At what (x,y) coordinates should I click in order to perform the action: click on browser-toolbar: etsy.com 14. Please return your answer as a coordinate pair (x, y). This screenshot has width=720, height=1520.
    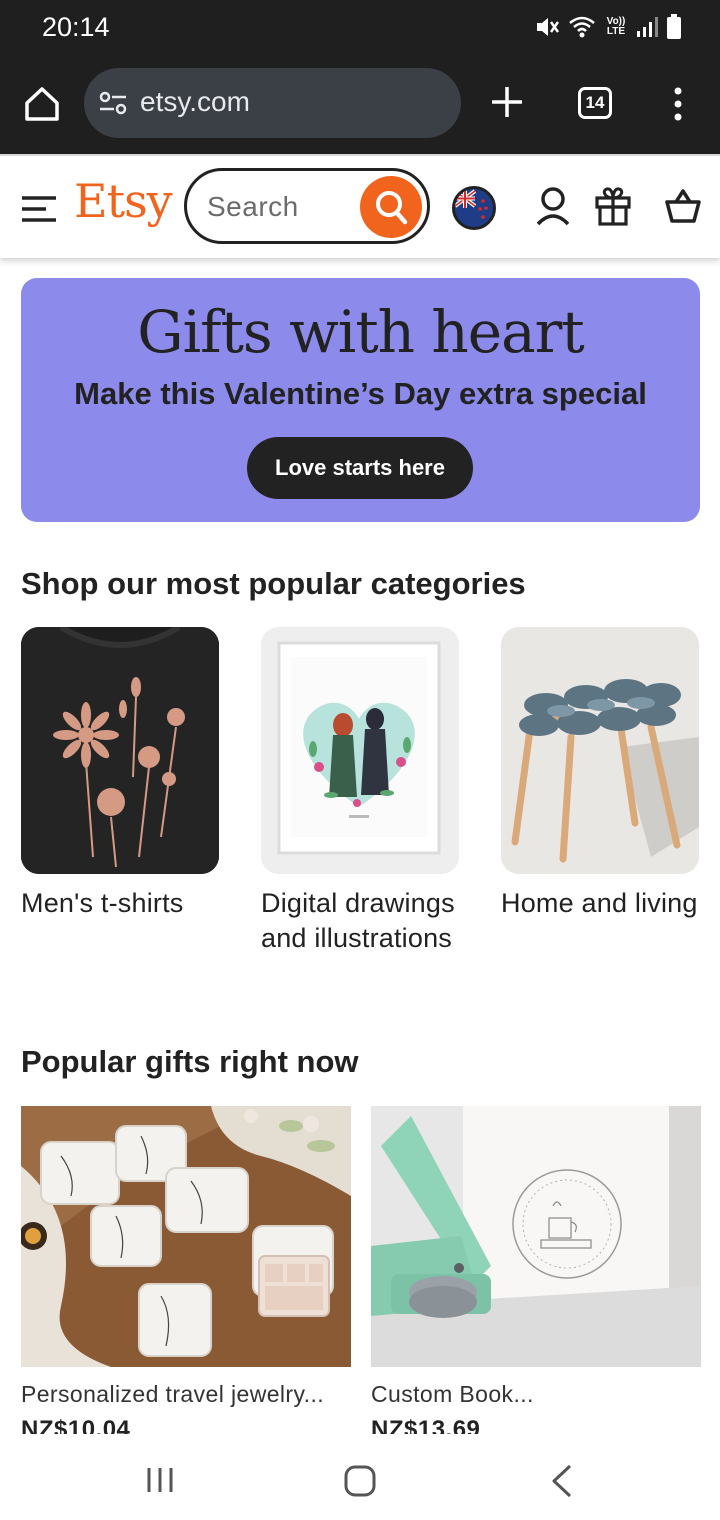
    Looking at the image, I should click on (360, 104).